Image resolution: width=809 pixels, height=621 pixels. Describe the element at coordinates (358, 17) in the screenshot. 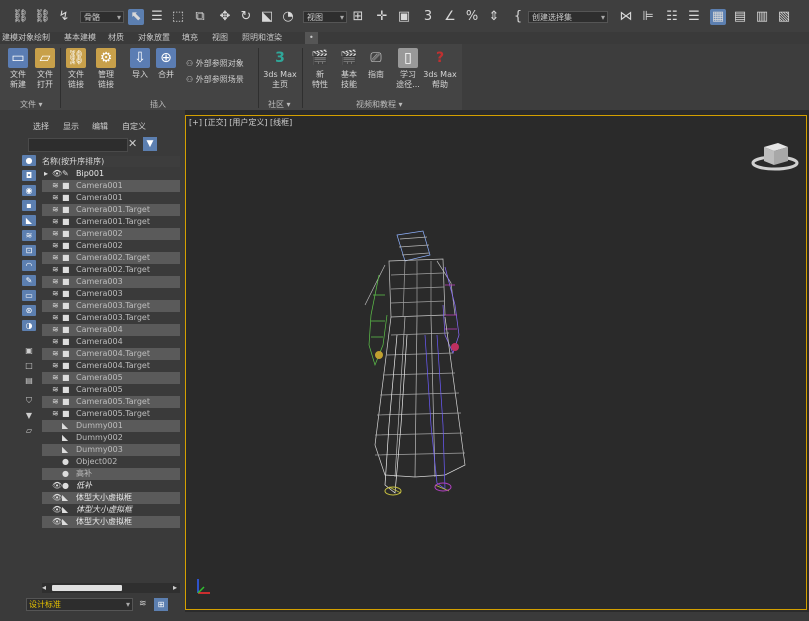

I see `pivot-icon: ⊞` at that location.